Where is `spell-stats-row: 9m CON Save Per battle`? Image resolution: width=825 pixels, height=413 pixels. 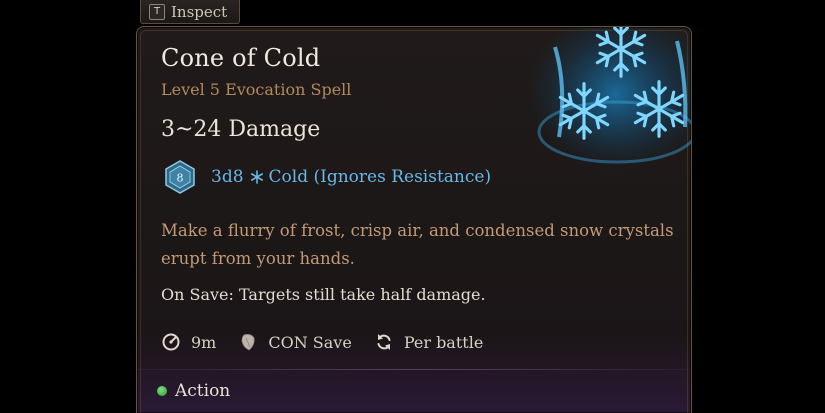
spell-stats-row: 9m CON Save Per battle is located at coordinates (322, 342).